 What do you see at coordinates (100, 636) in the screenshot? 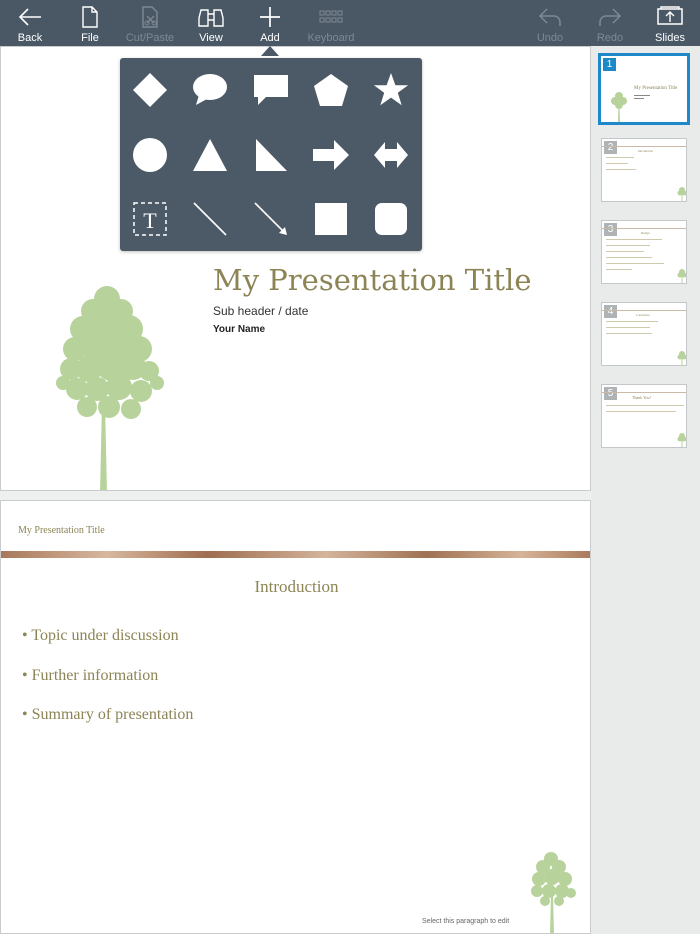
I see `bullet-item: • Topic under discussion` at bounding box center [100, 636].